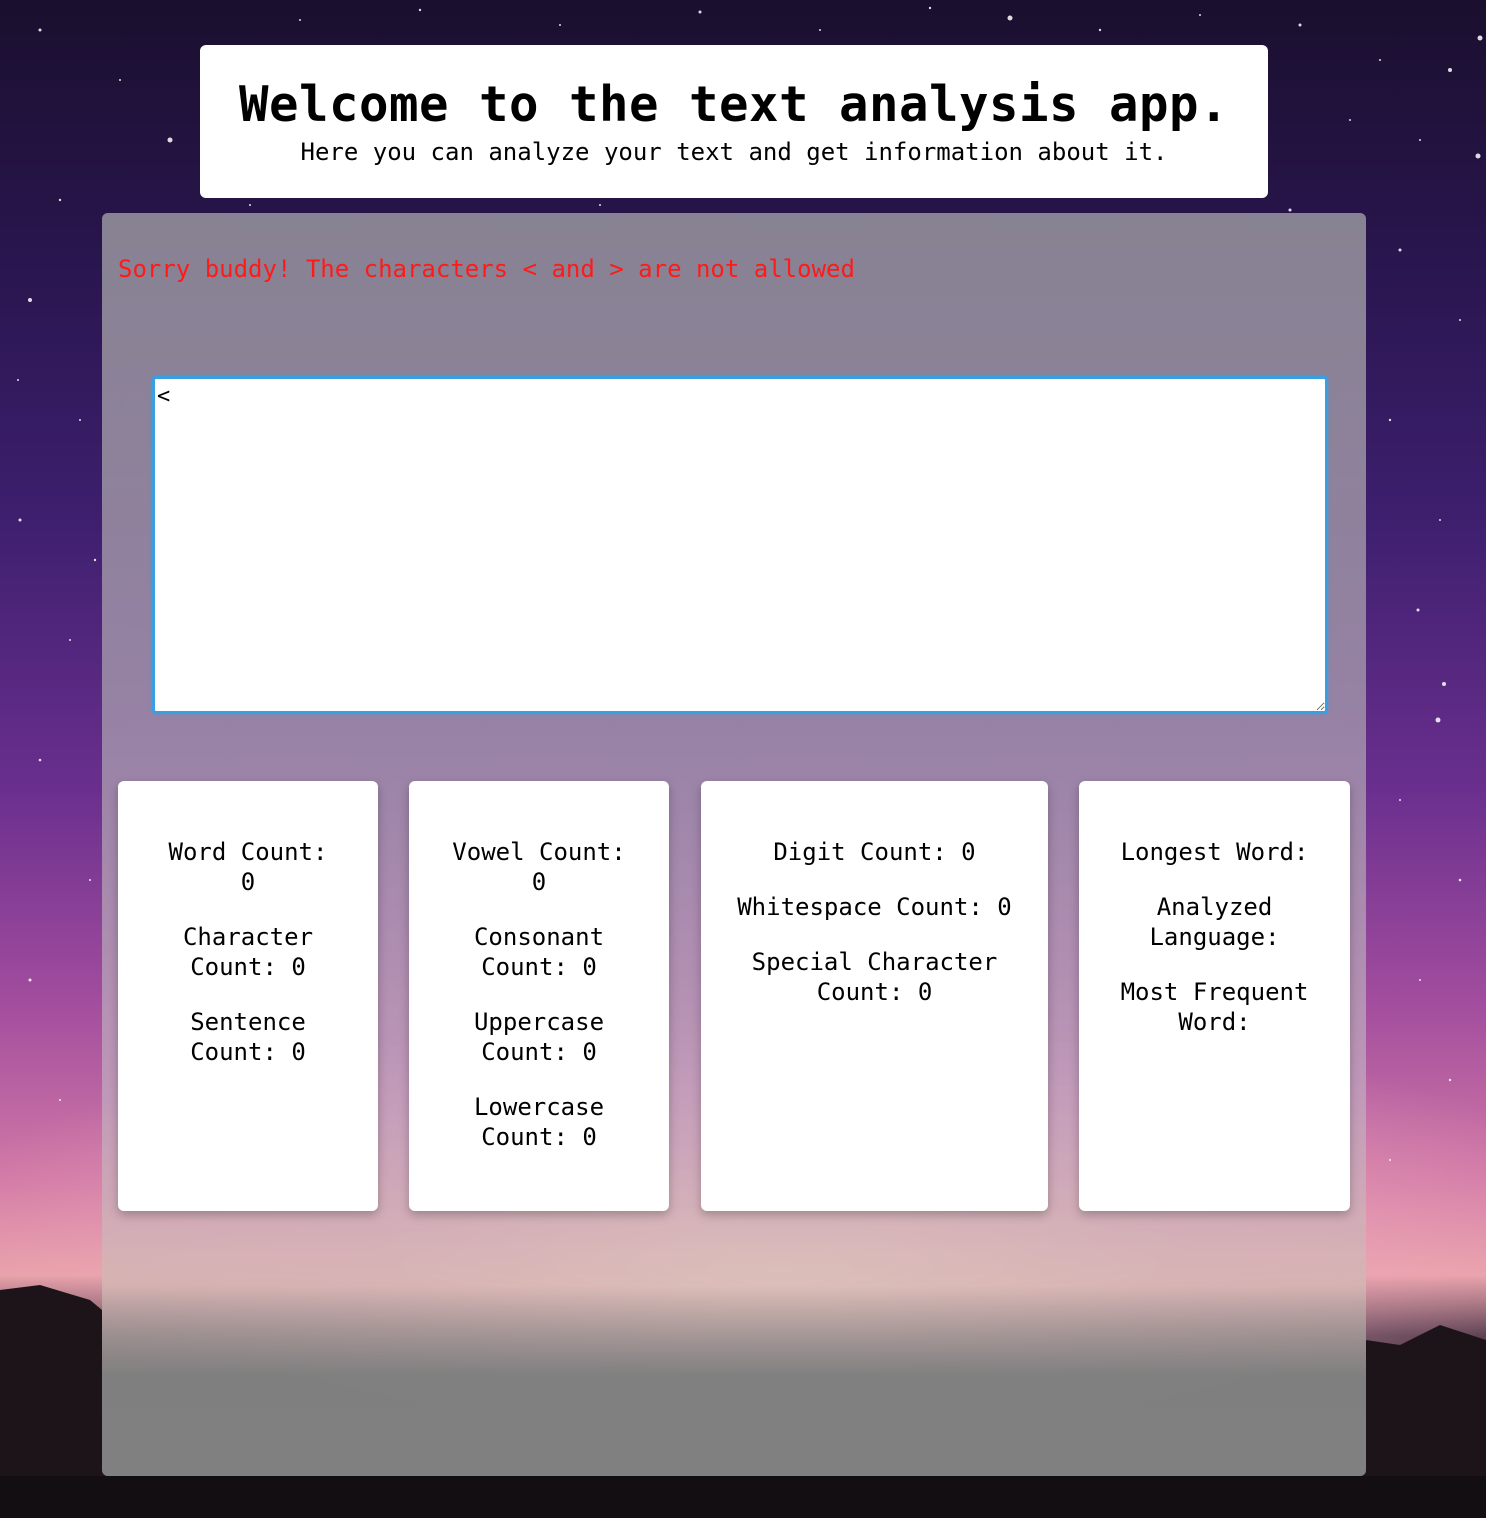  What do you see at coordinates (539, 1037) in the screenshot?
I see `uppercase-count-stat: Uppercase Count: 0` at bounding box center [539, 1037].